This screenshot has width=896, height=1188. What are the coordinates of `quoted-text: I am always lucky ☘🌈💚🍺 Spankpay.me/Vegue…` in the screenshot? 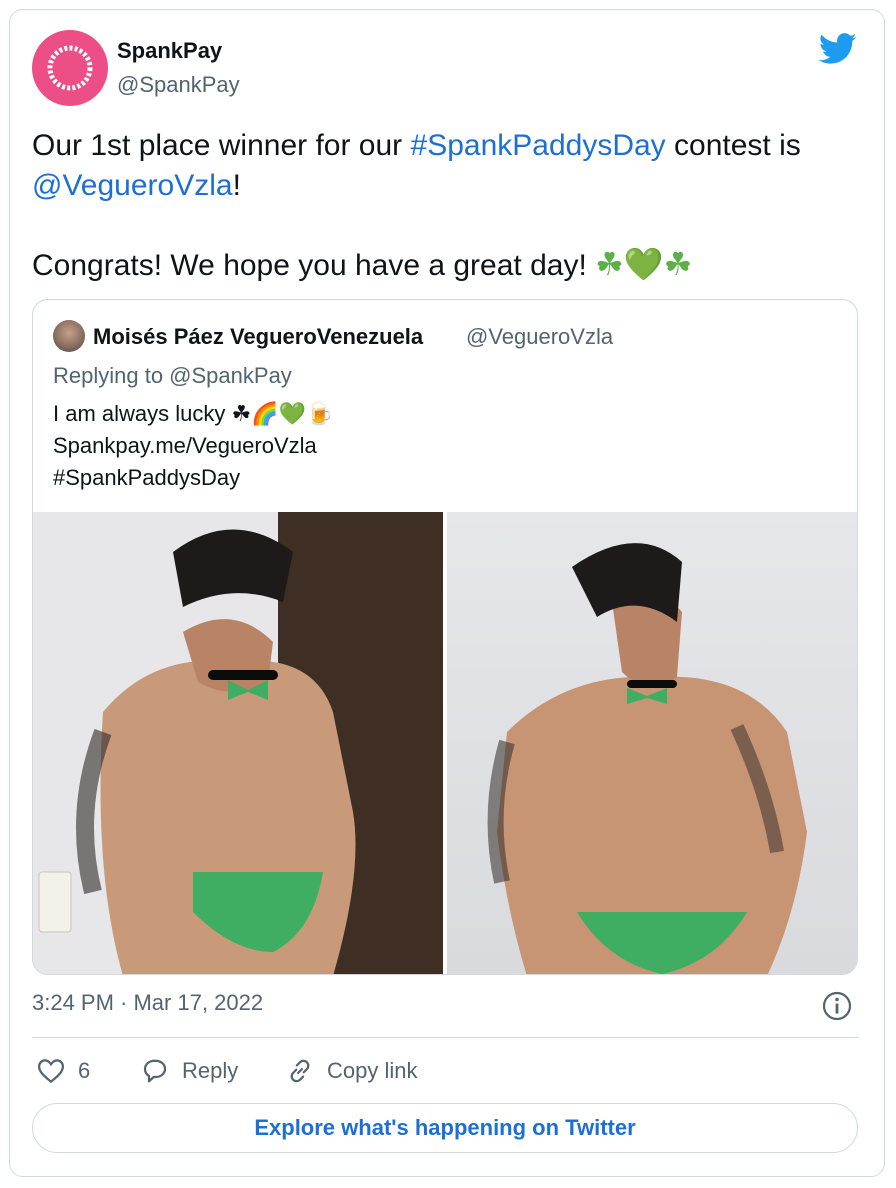 It's located at (193, 446).